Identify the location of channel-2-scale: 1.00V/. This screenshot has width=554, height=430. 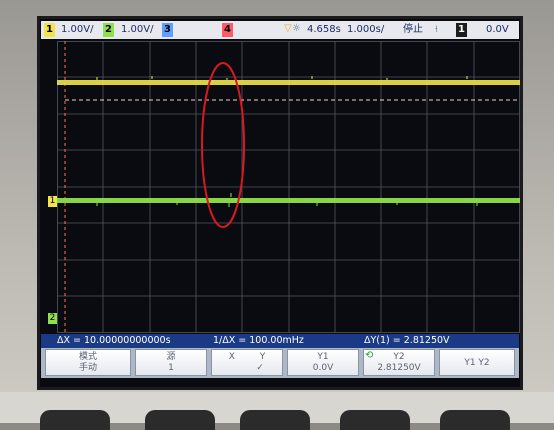
(137, 30).